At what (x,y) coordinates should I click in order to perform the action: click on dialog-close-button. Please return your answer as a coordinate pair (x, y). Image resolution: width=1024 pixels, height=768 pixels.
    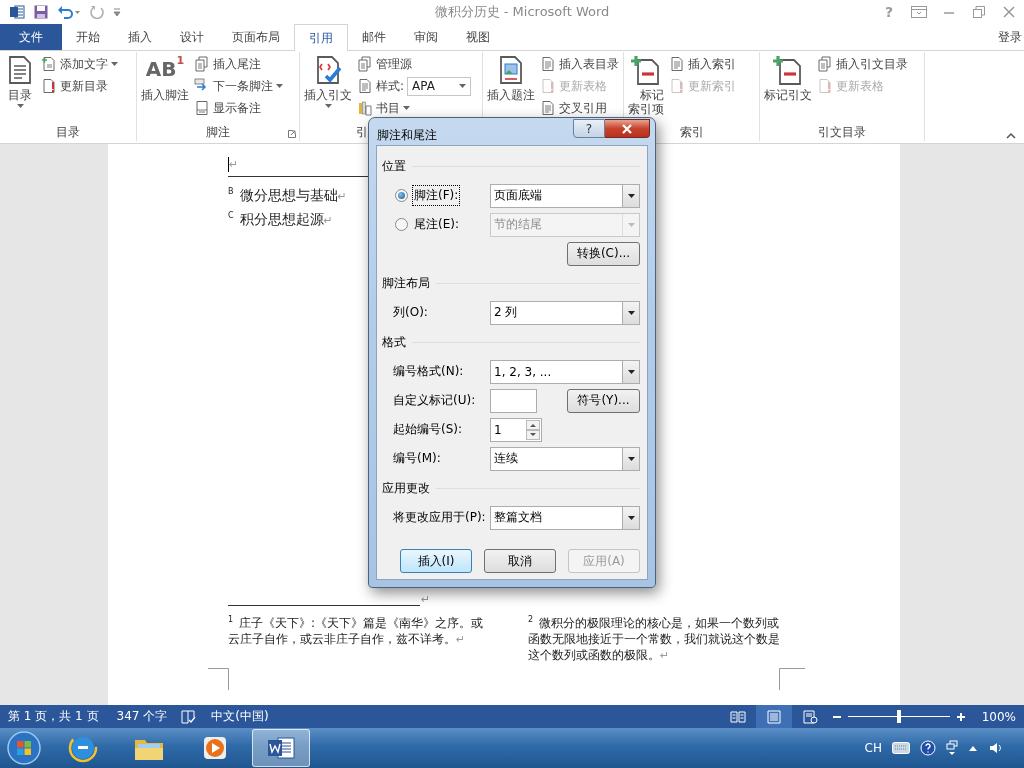
    Looking at the image, I should click on (627, 128).